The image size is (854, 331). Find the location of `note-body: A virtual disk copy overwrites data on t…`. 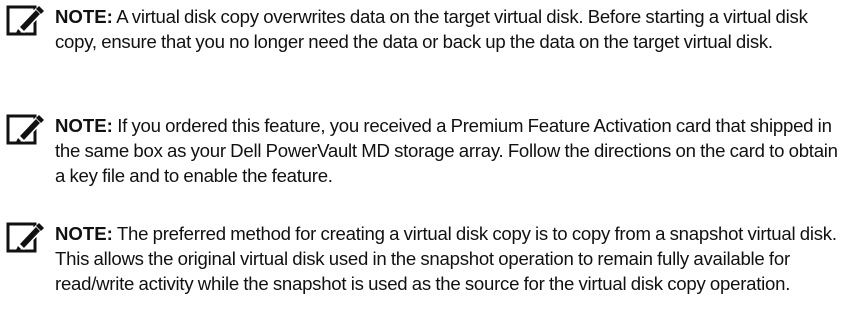

note-body: A virtual disk copy overwrites data on t… is located at coordinates (431, 29).